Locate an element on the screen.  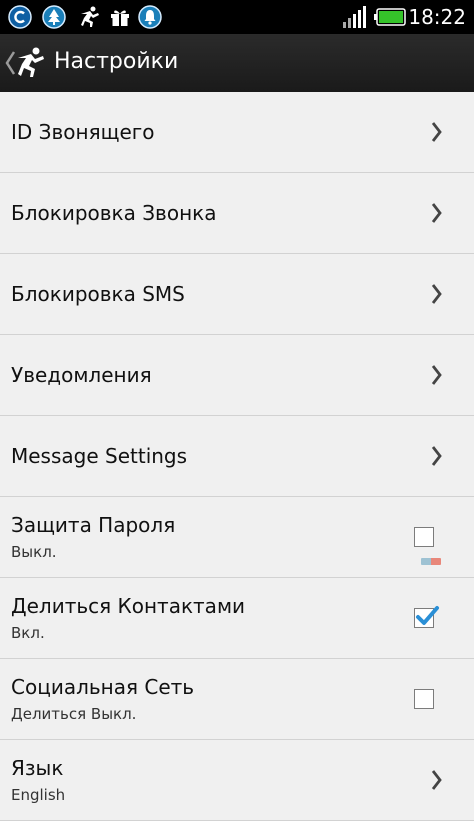
bell-icon is located at coordinates (150, 17).